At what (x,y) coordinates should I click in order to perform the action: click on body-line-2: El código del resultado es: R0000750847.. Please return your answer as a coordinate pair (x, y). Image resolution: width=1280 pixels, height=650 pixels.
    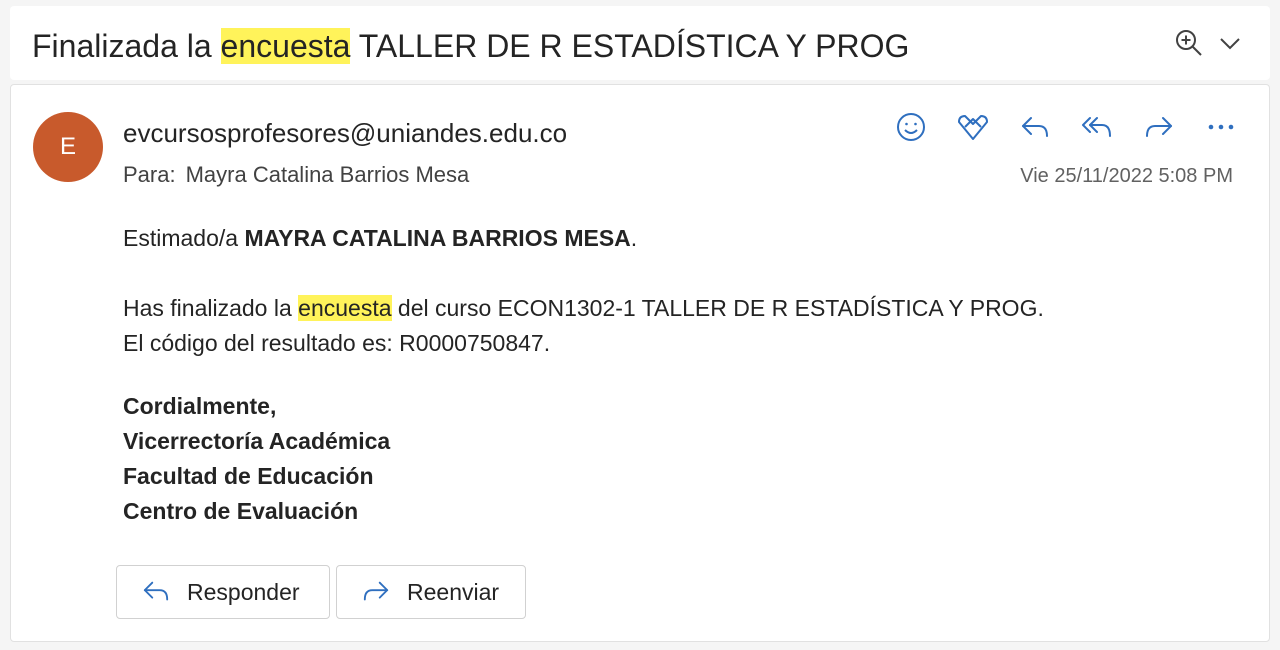
    Looking at the image, I should click on (337, 343).